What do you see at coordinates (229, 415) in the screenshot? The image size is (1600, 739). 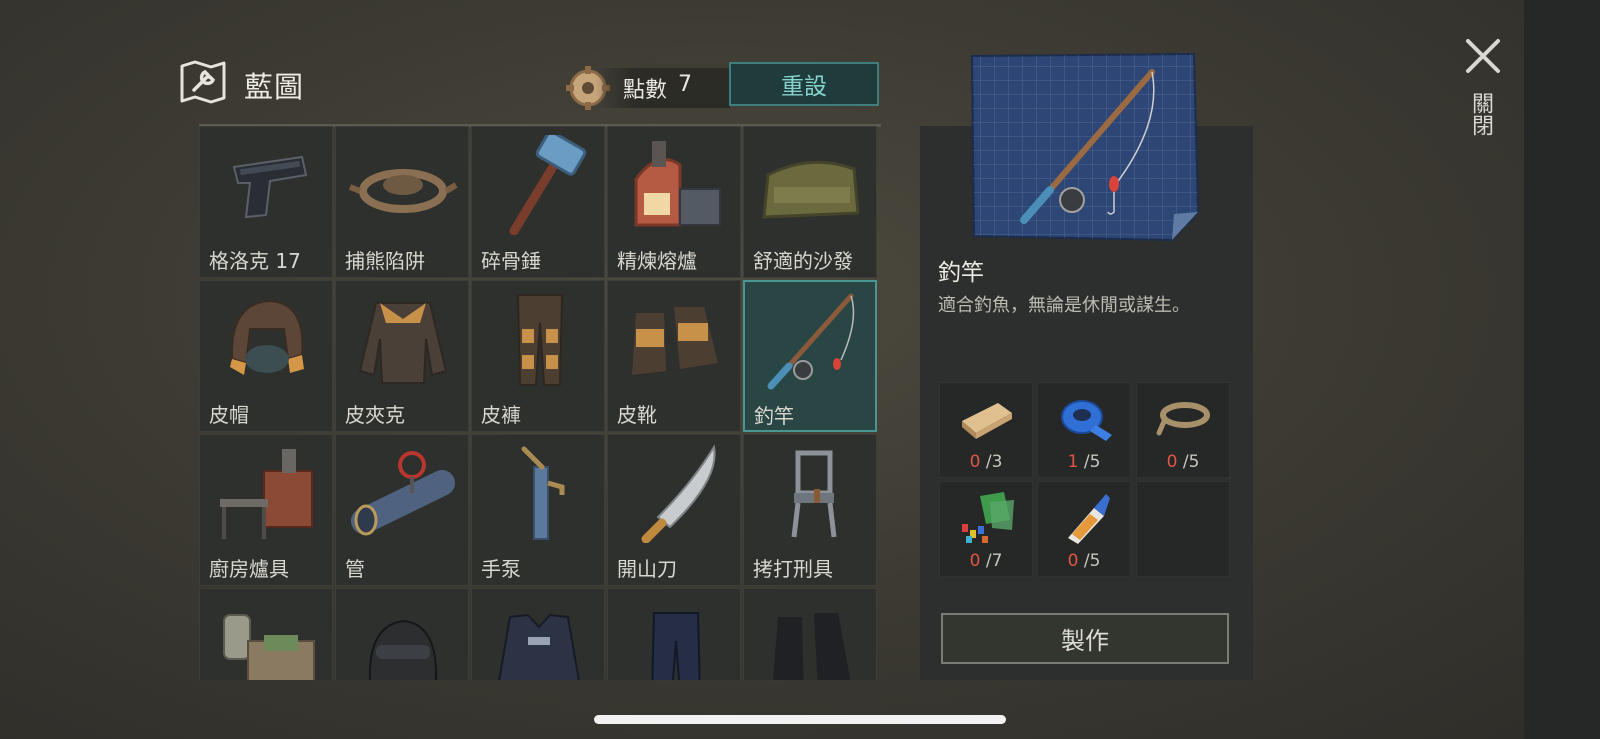 I see `item-label: 皮帽` at bounding box center [229, 415].